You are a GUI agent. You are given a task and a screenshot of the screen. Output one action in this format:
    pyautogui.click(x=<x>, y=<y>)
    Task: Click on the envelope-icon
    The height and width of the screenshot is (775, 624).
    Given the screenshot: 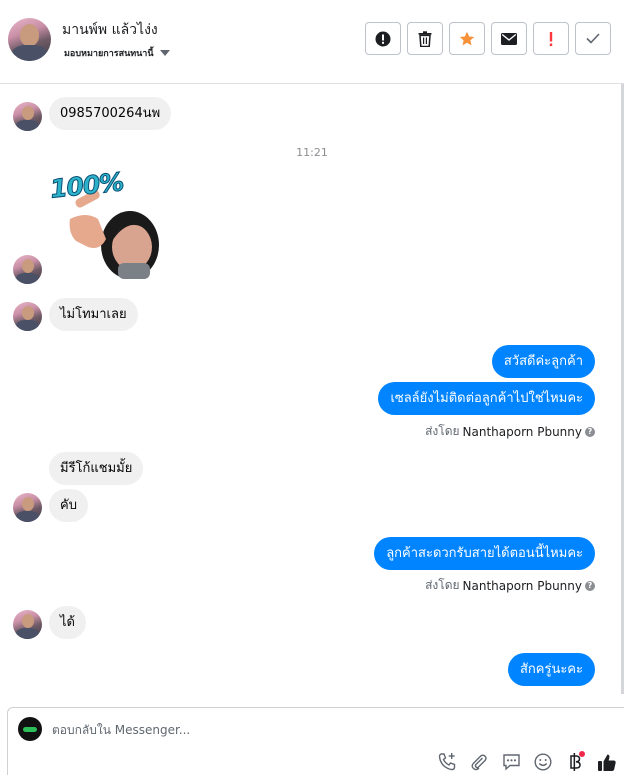 What is the action you would take?
    pyautogui.click(x=509, y=38)
    